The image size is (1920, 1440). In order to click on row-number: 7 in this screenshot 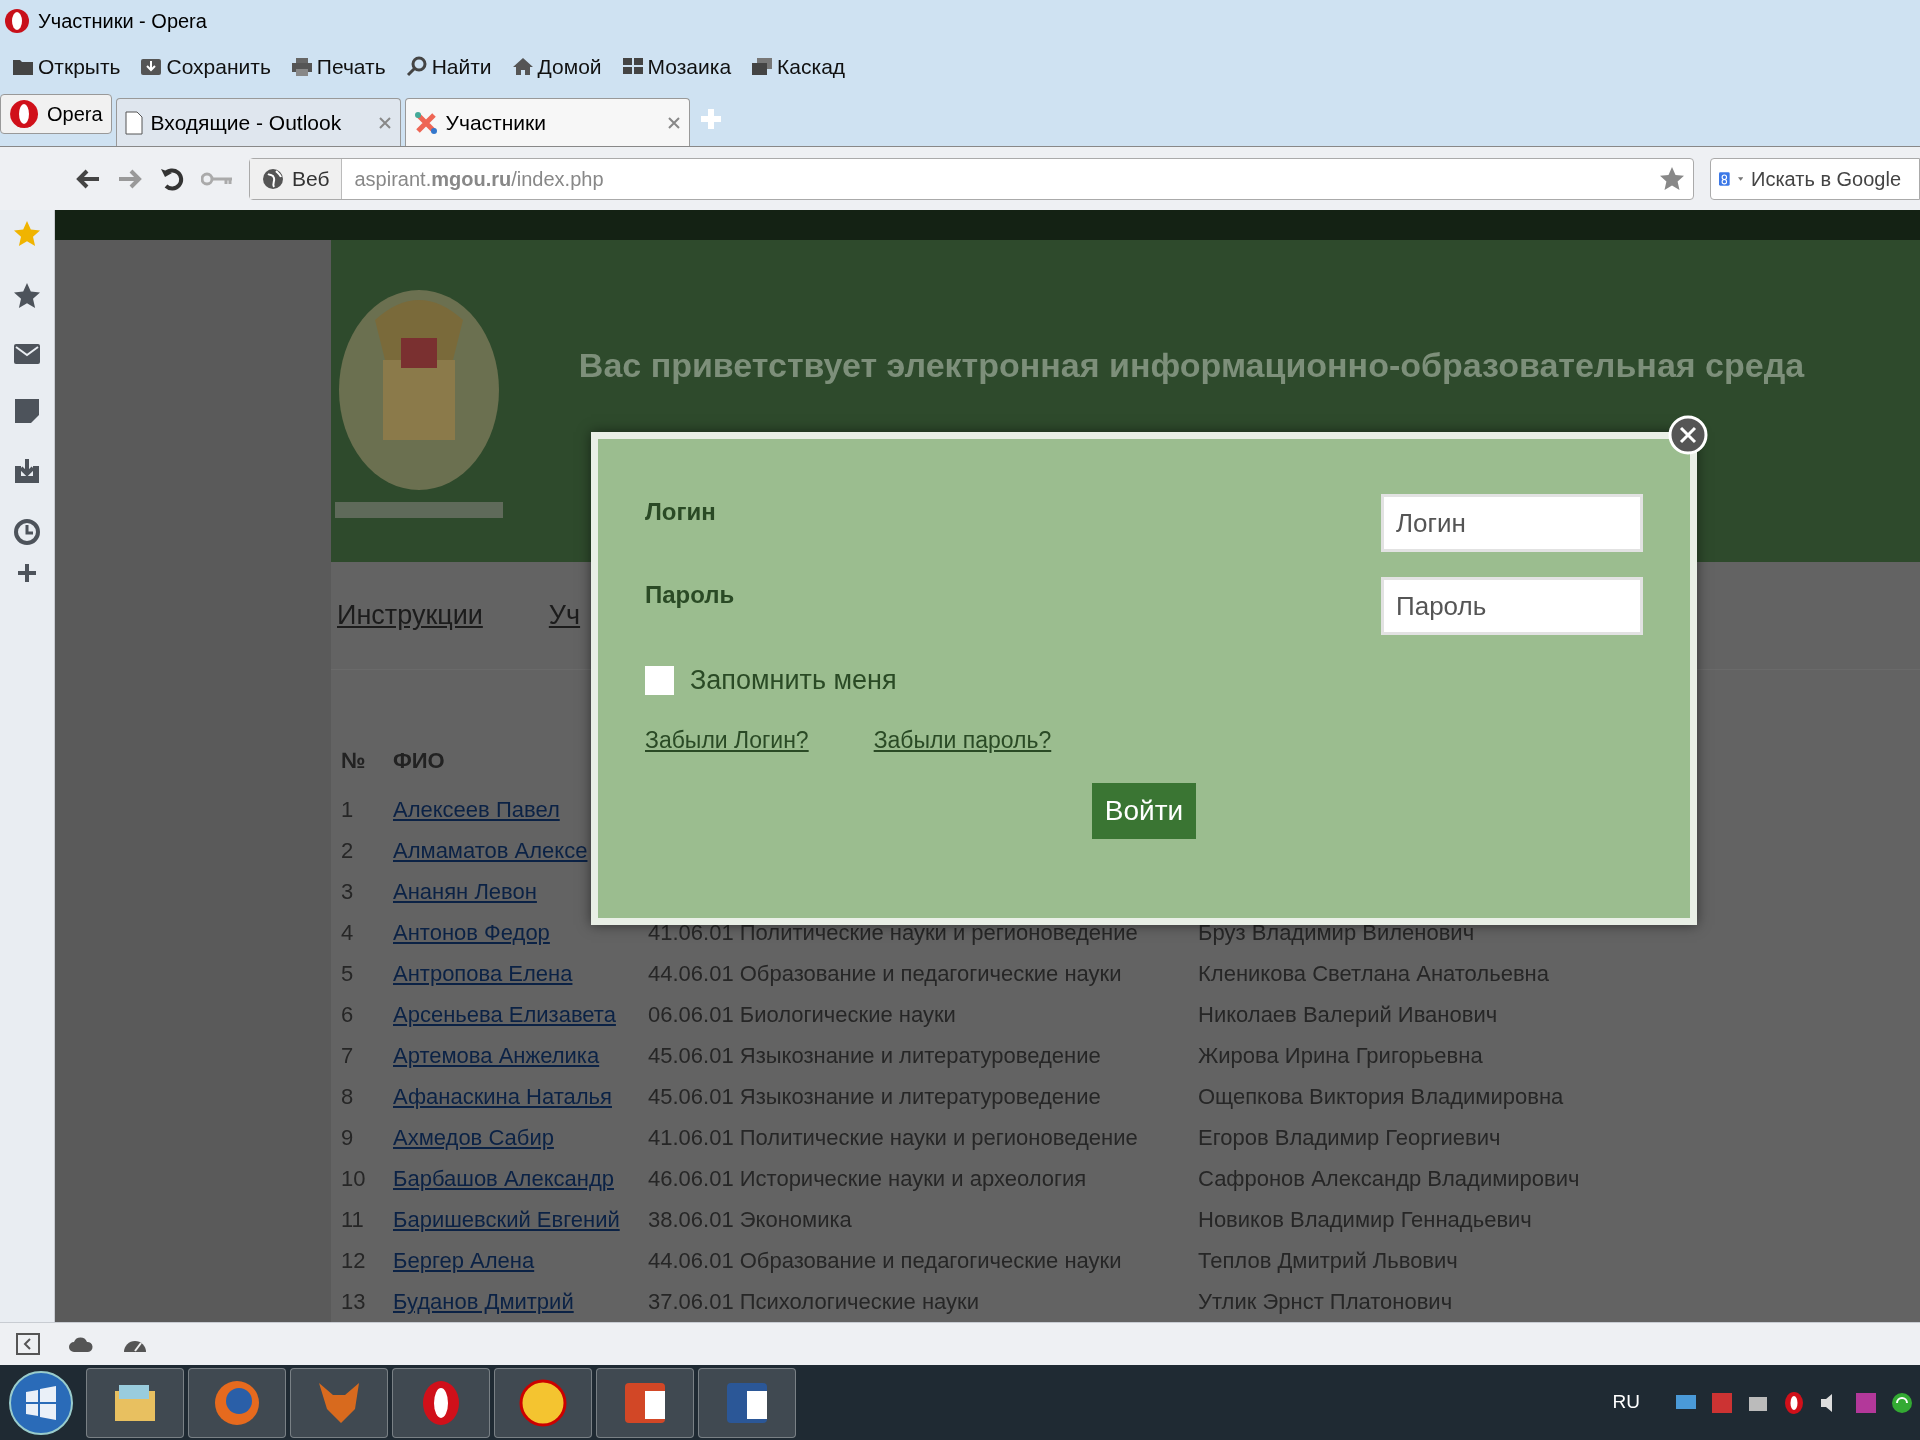, I will do `click(348, 1056)`.